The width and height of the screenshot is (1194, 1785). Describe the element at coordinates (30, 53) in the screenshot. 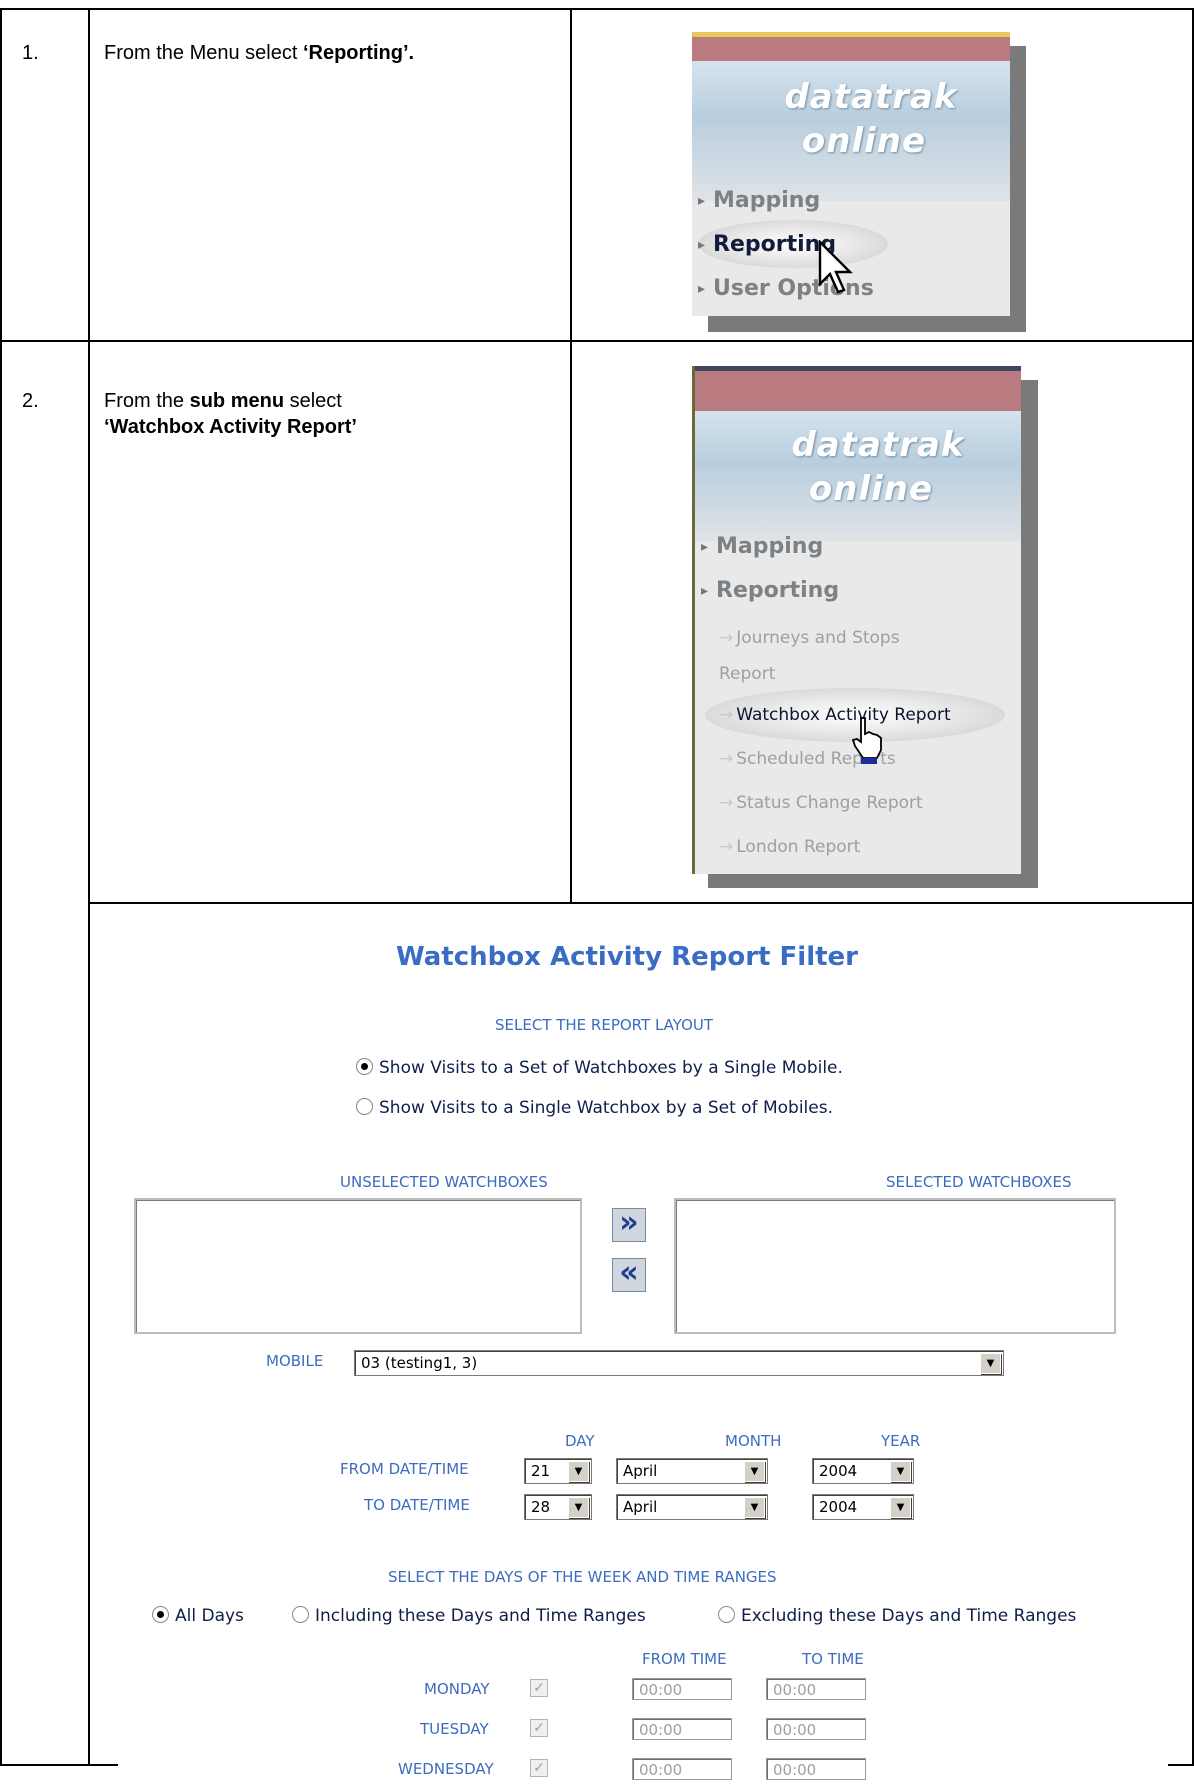

I see `step-number: 1.` at that location.